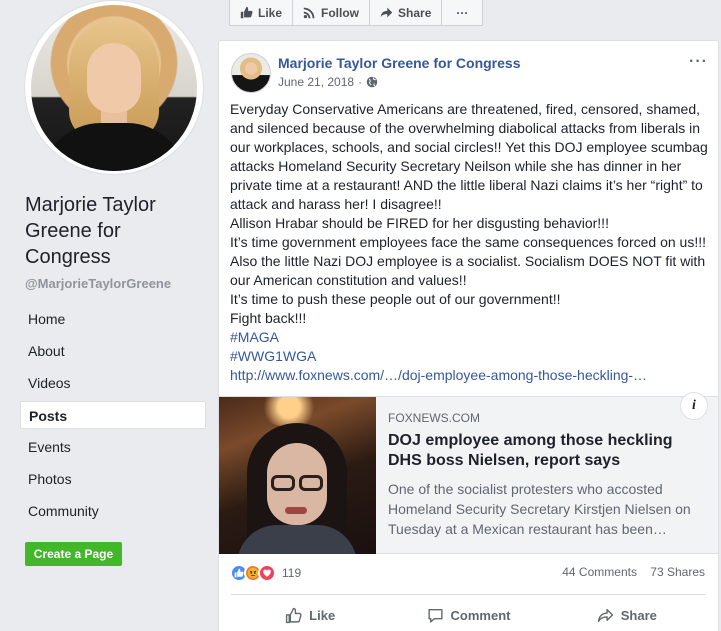 This screenshot has width=721, height=631. I want to click on comment-icon, so click(435, 615).